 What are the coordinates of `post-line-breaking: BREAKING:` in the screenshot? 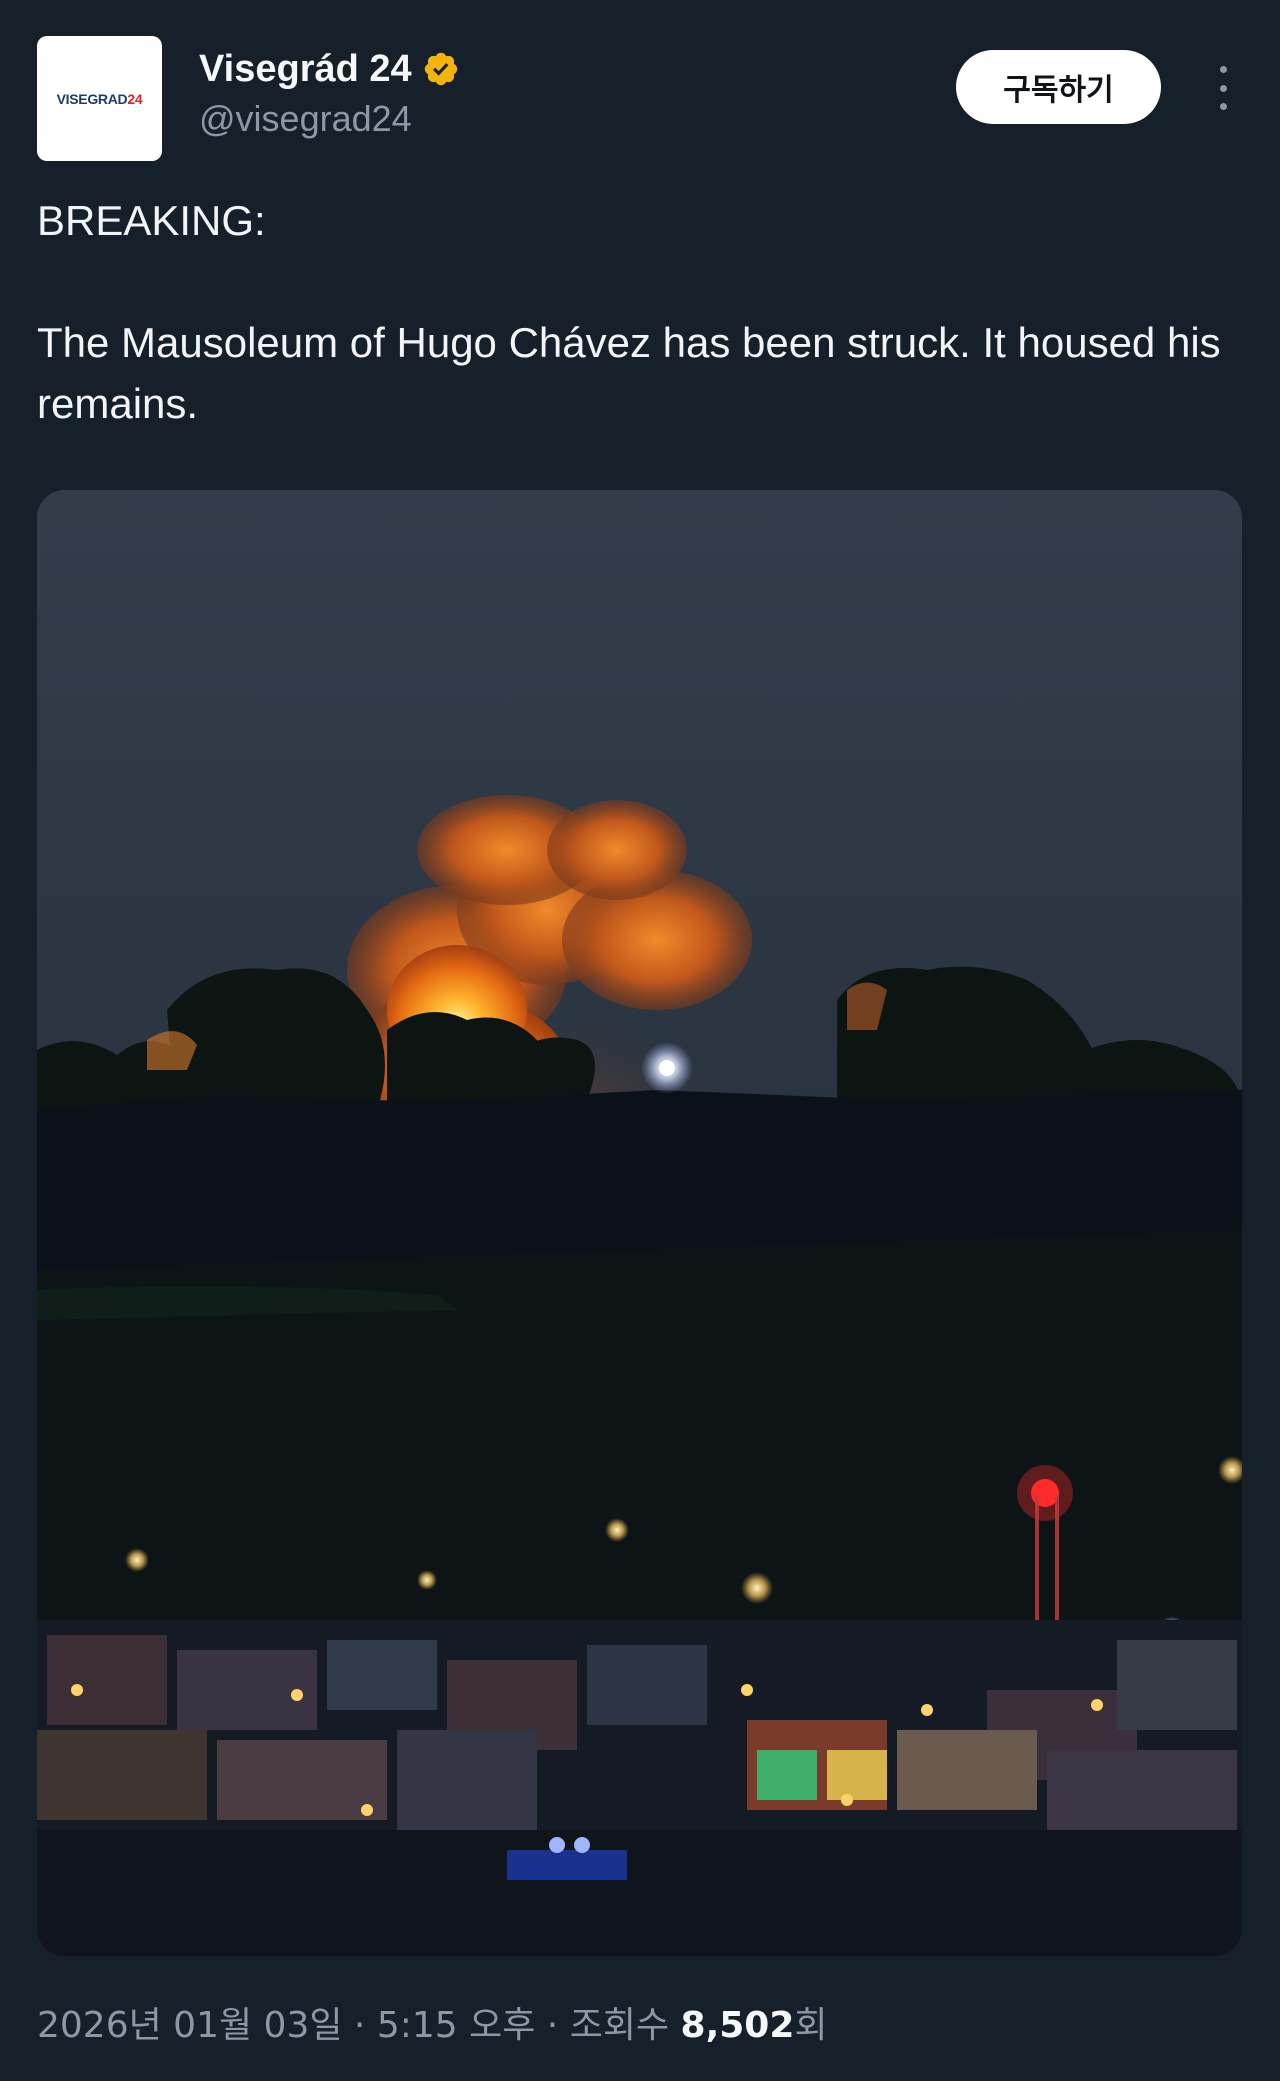 It's located at (151, 220).